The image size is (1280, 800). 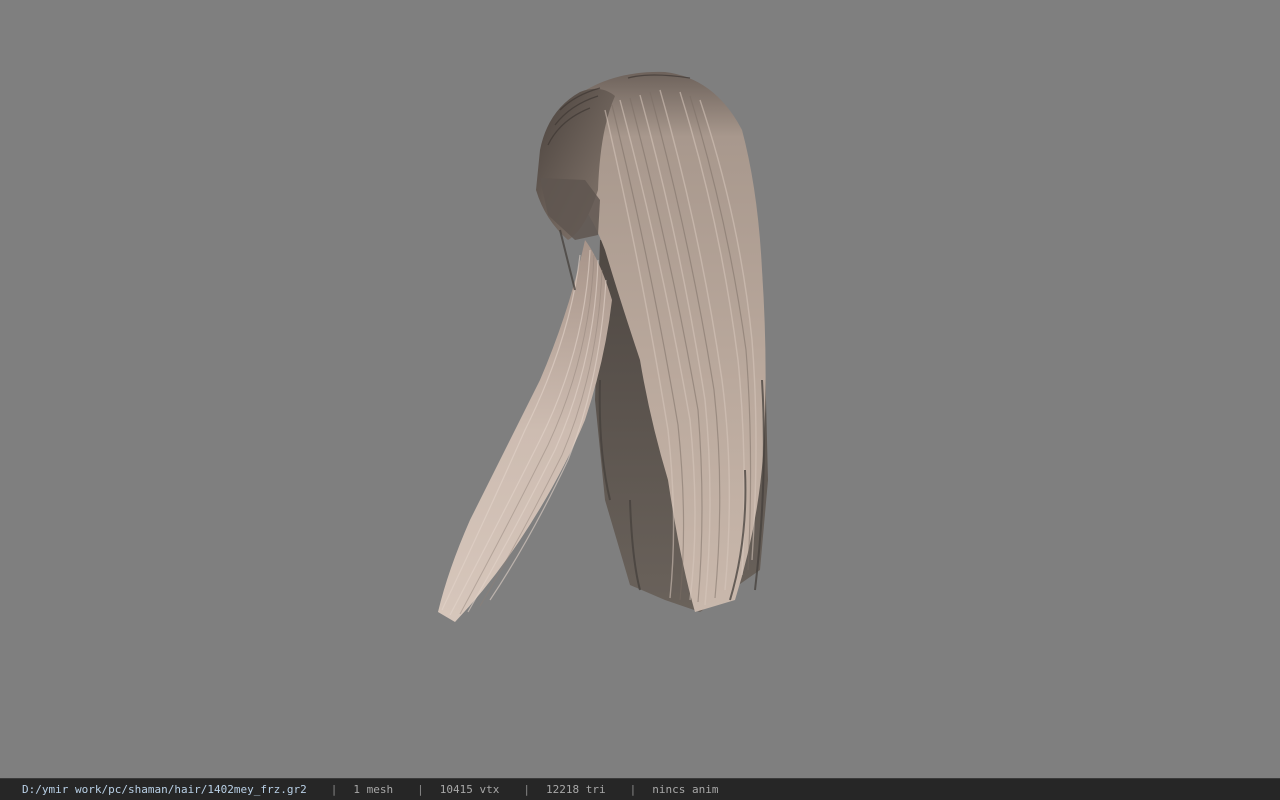 What do you see at coordinates (373, 789) in the screenshot?
I see `mesh-count-label: 1 mesh` at bounding box center [373, 789].